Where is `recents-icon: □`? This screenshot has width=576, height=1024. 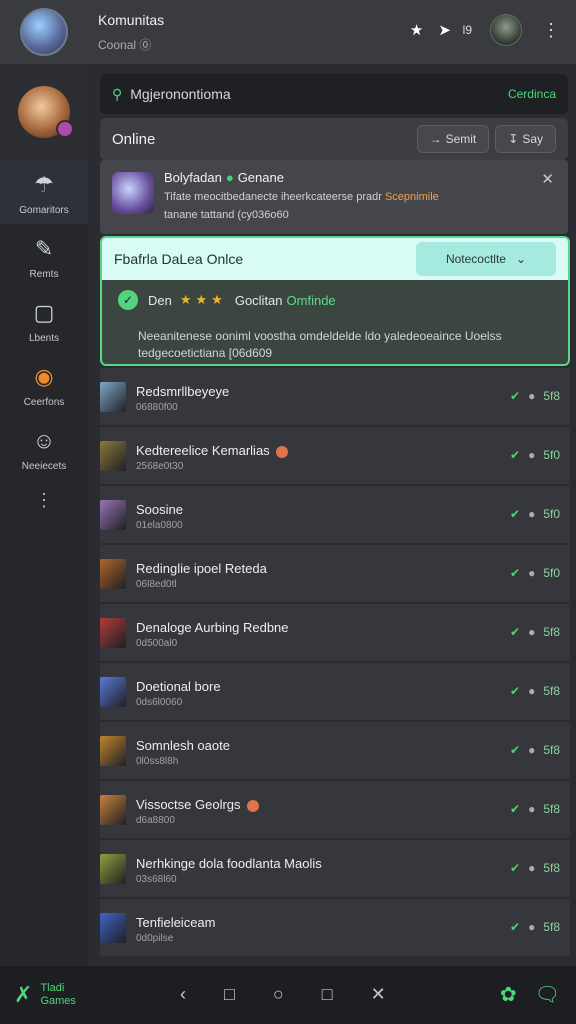 recents-icon: □ is located at coordinates (327, 994).